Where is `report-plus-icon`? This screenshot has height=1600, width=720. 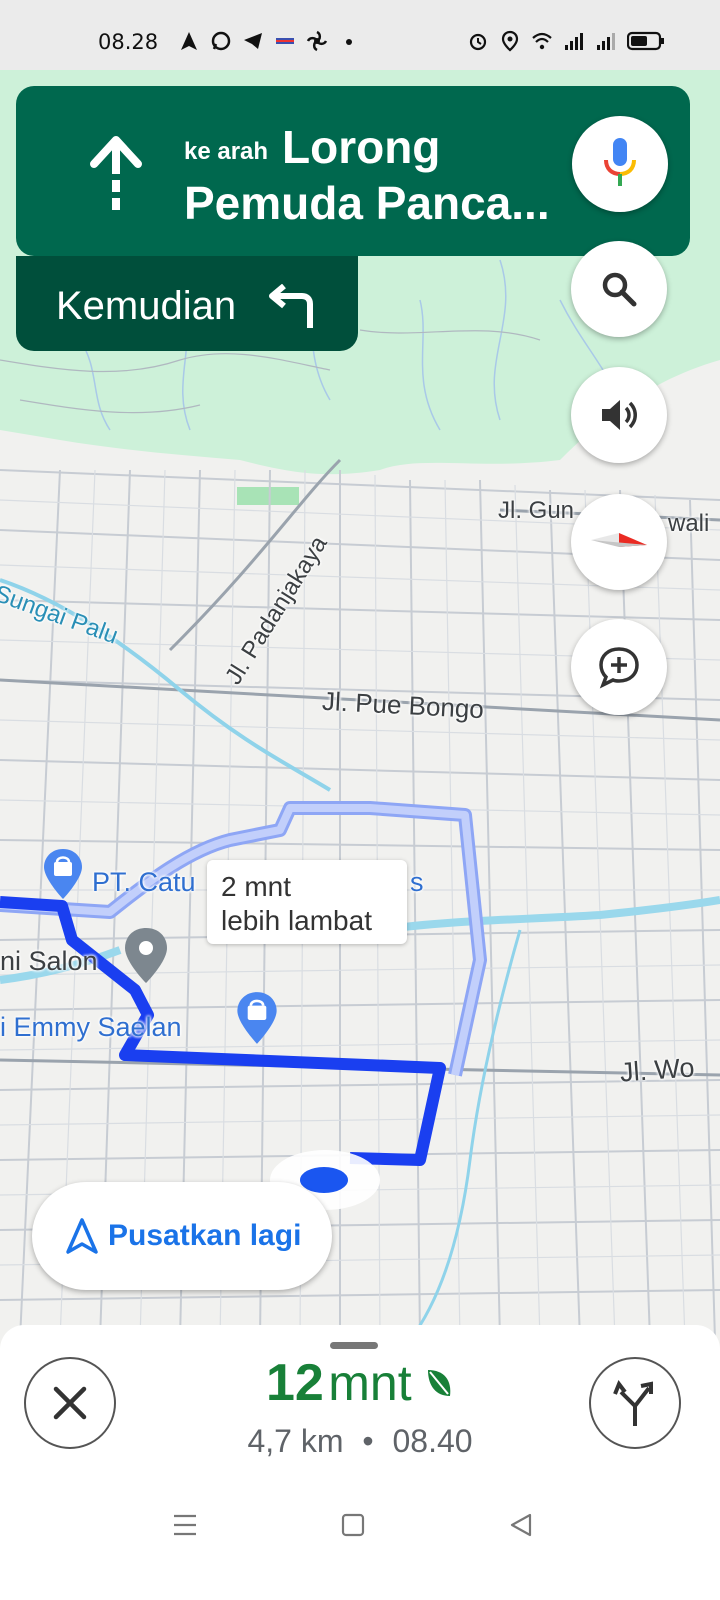 report-plus-icon is located at coordinates (619, 668).